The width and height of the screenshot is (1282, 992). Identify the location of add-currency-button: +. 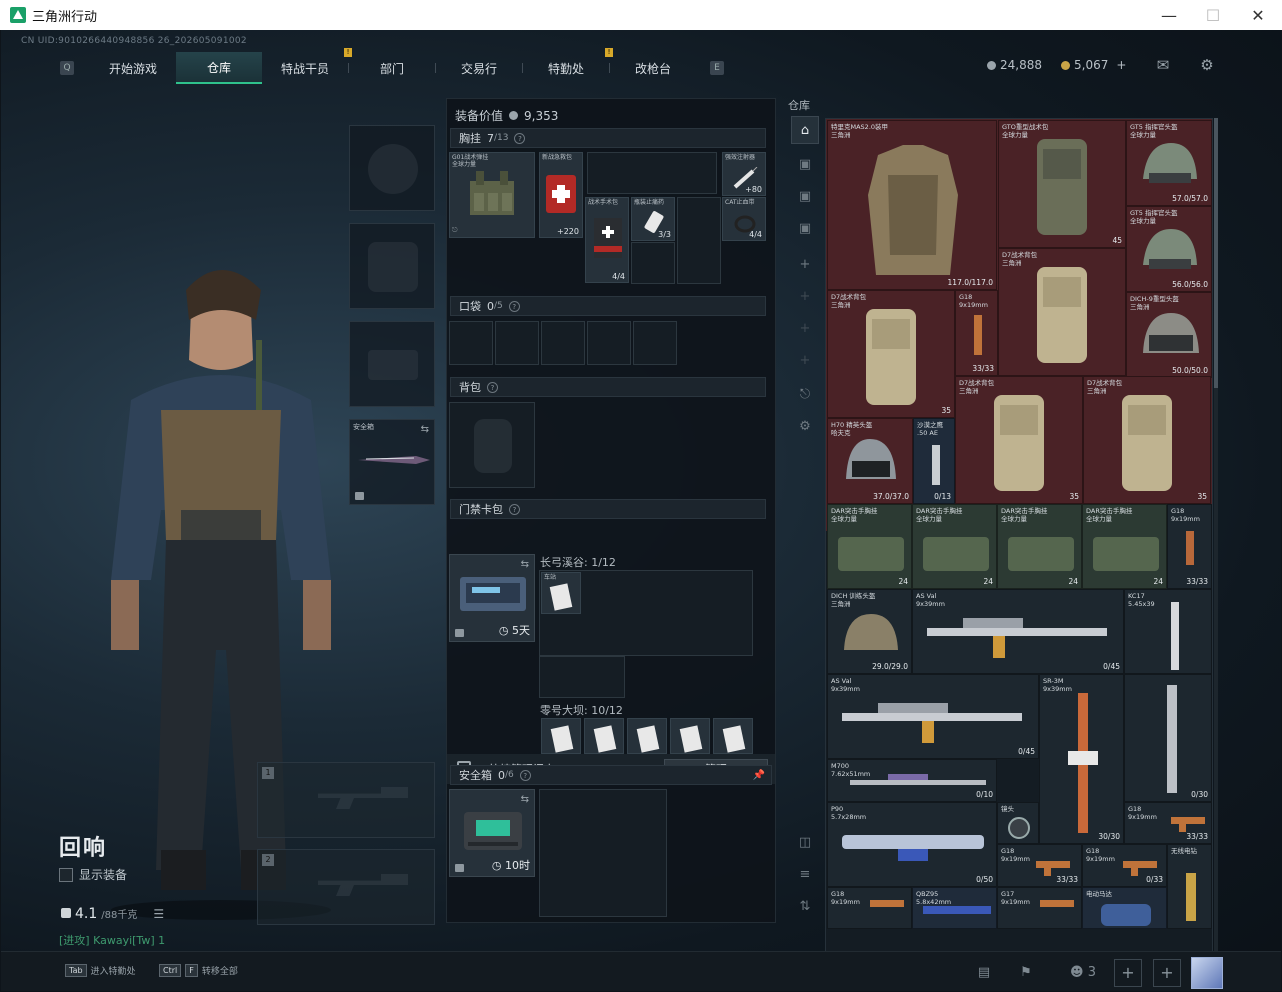
(1121, 65).